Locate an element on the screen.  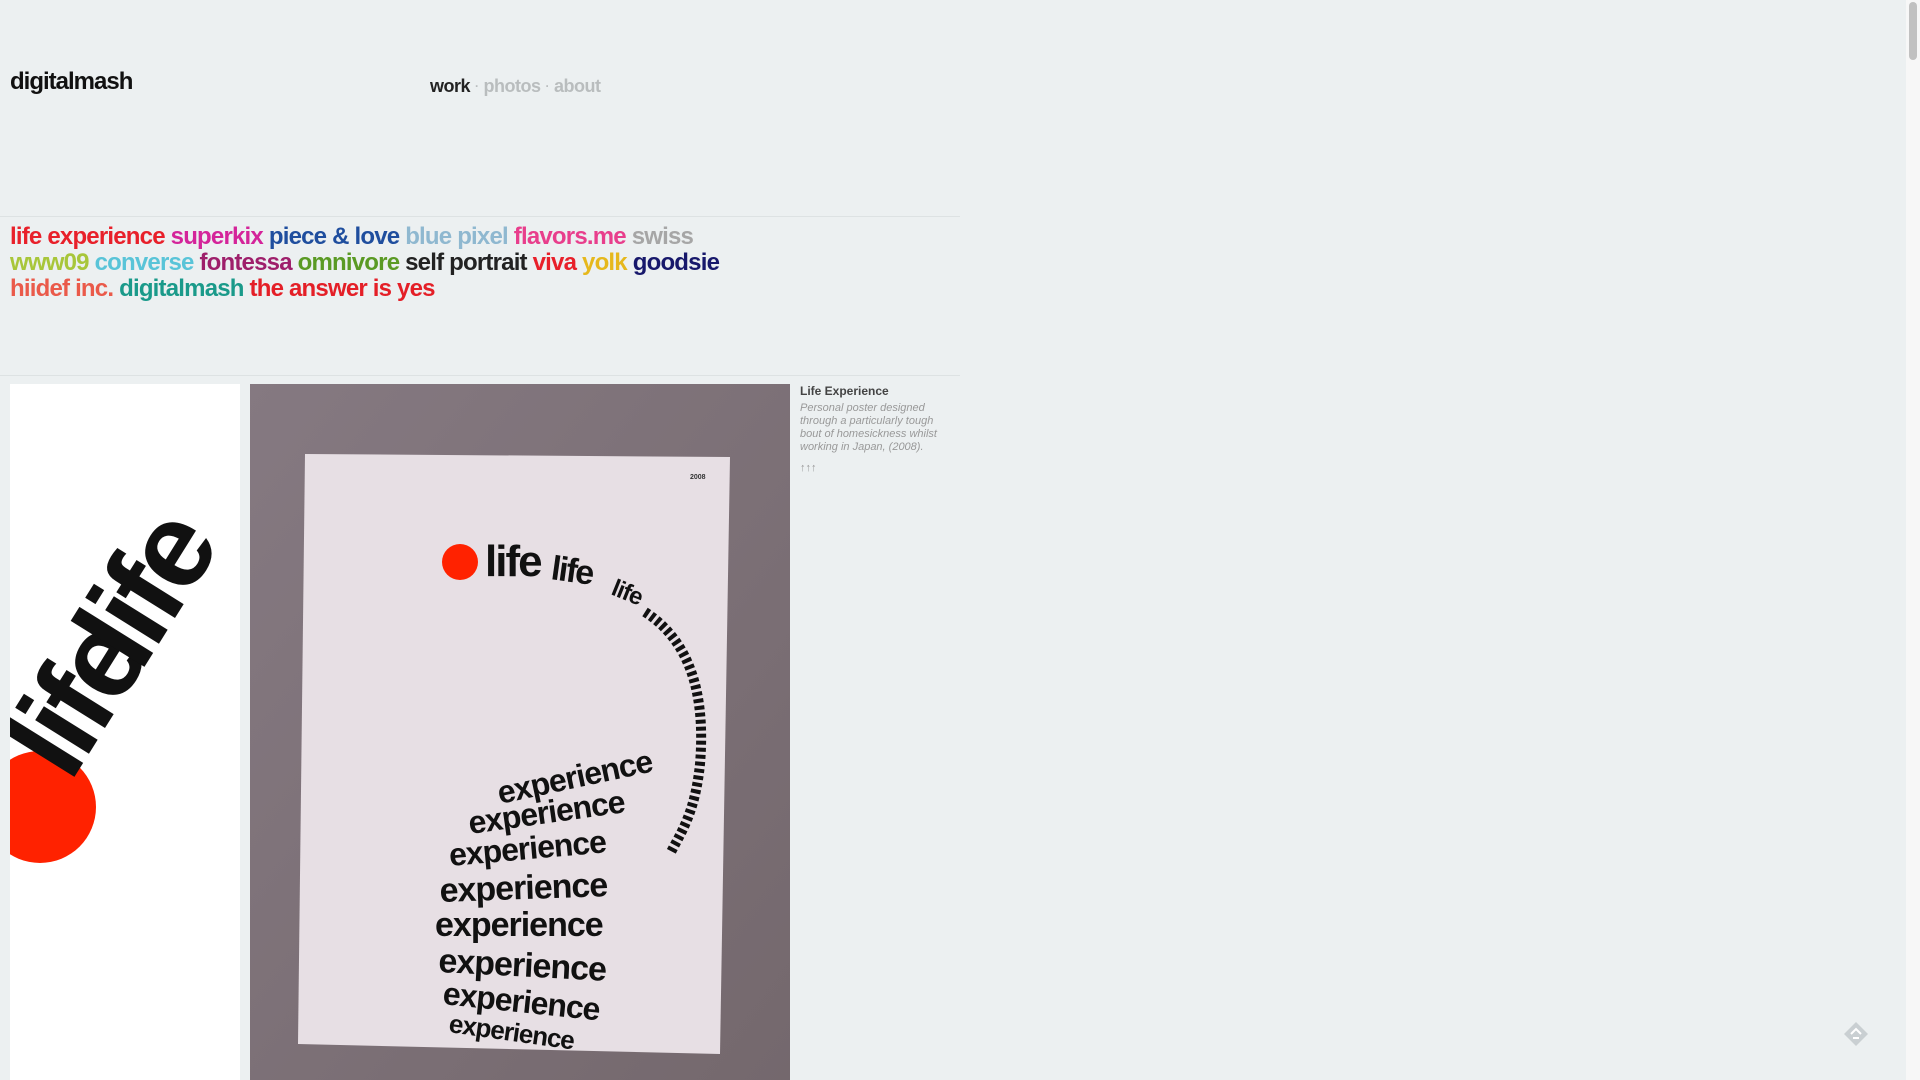
project-link: life experience is located at coordinates (88, 236).